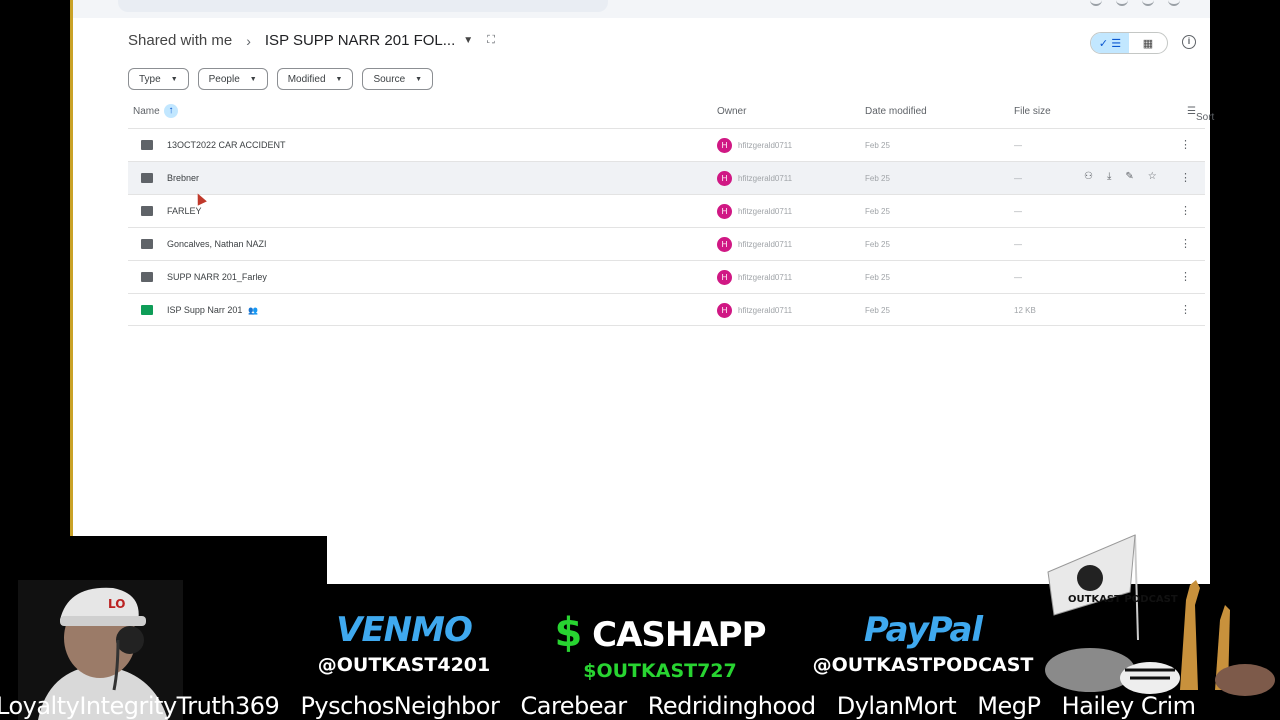  What do you see at coordinates (1088, 176) in the screenshot?
I see `share-icon: ⚇` at bounding box center [1088, 176].